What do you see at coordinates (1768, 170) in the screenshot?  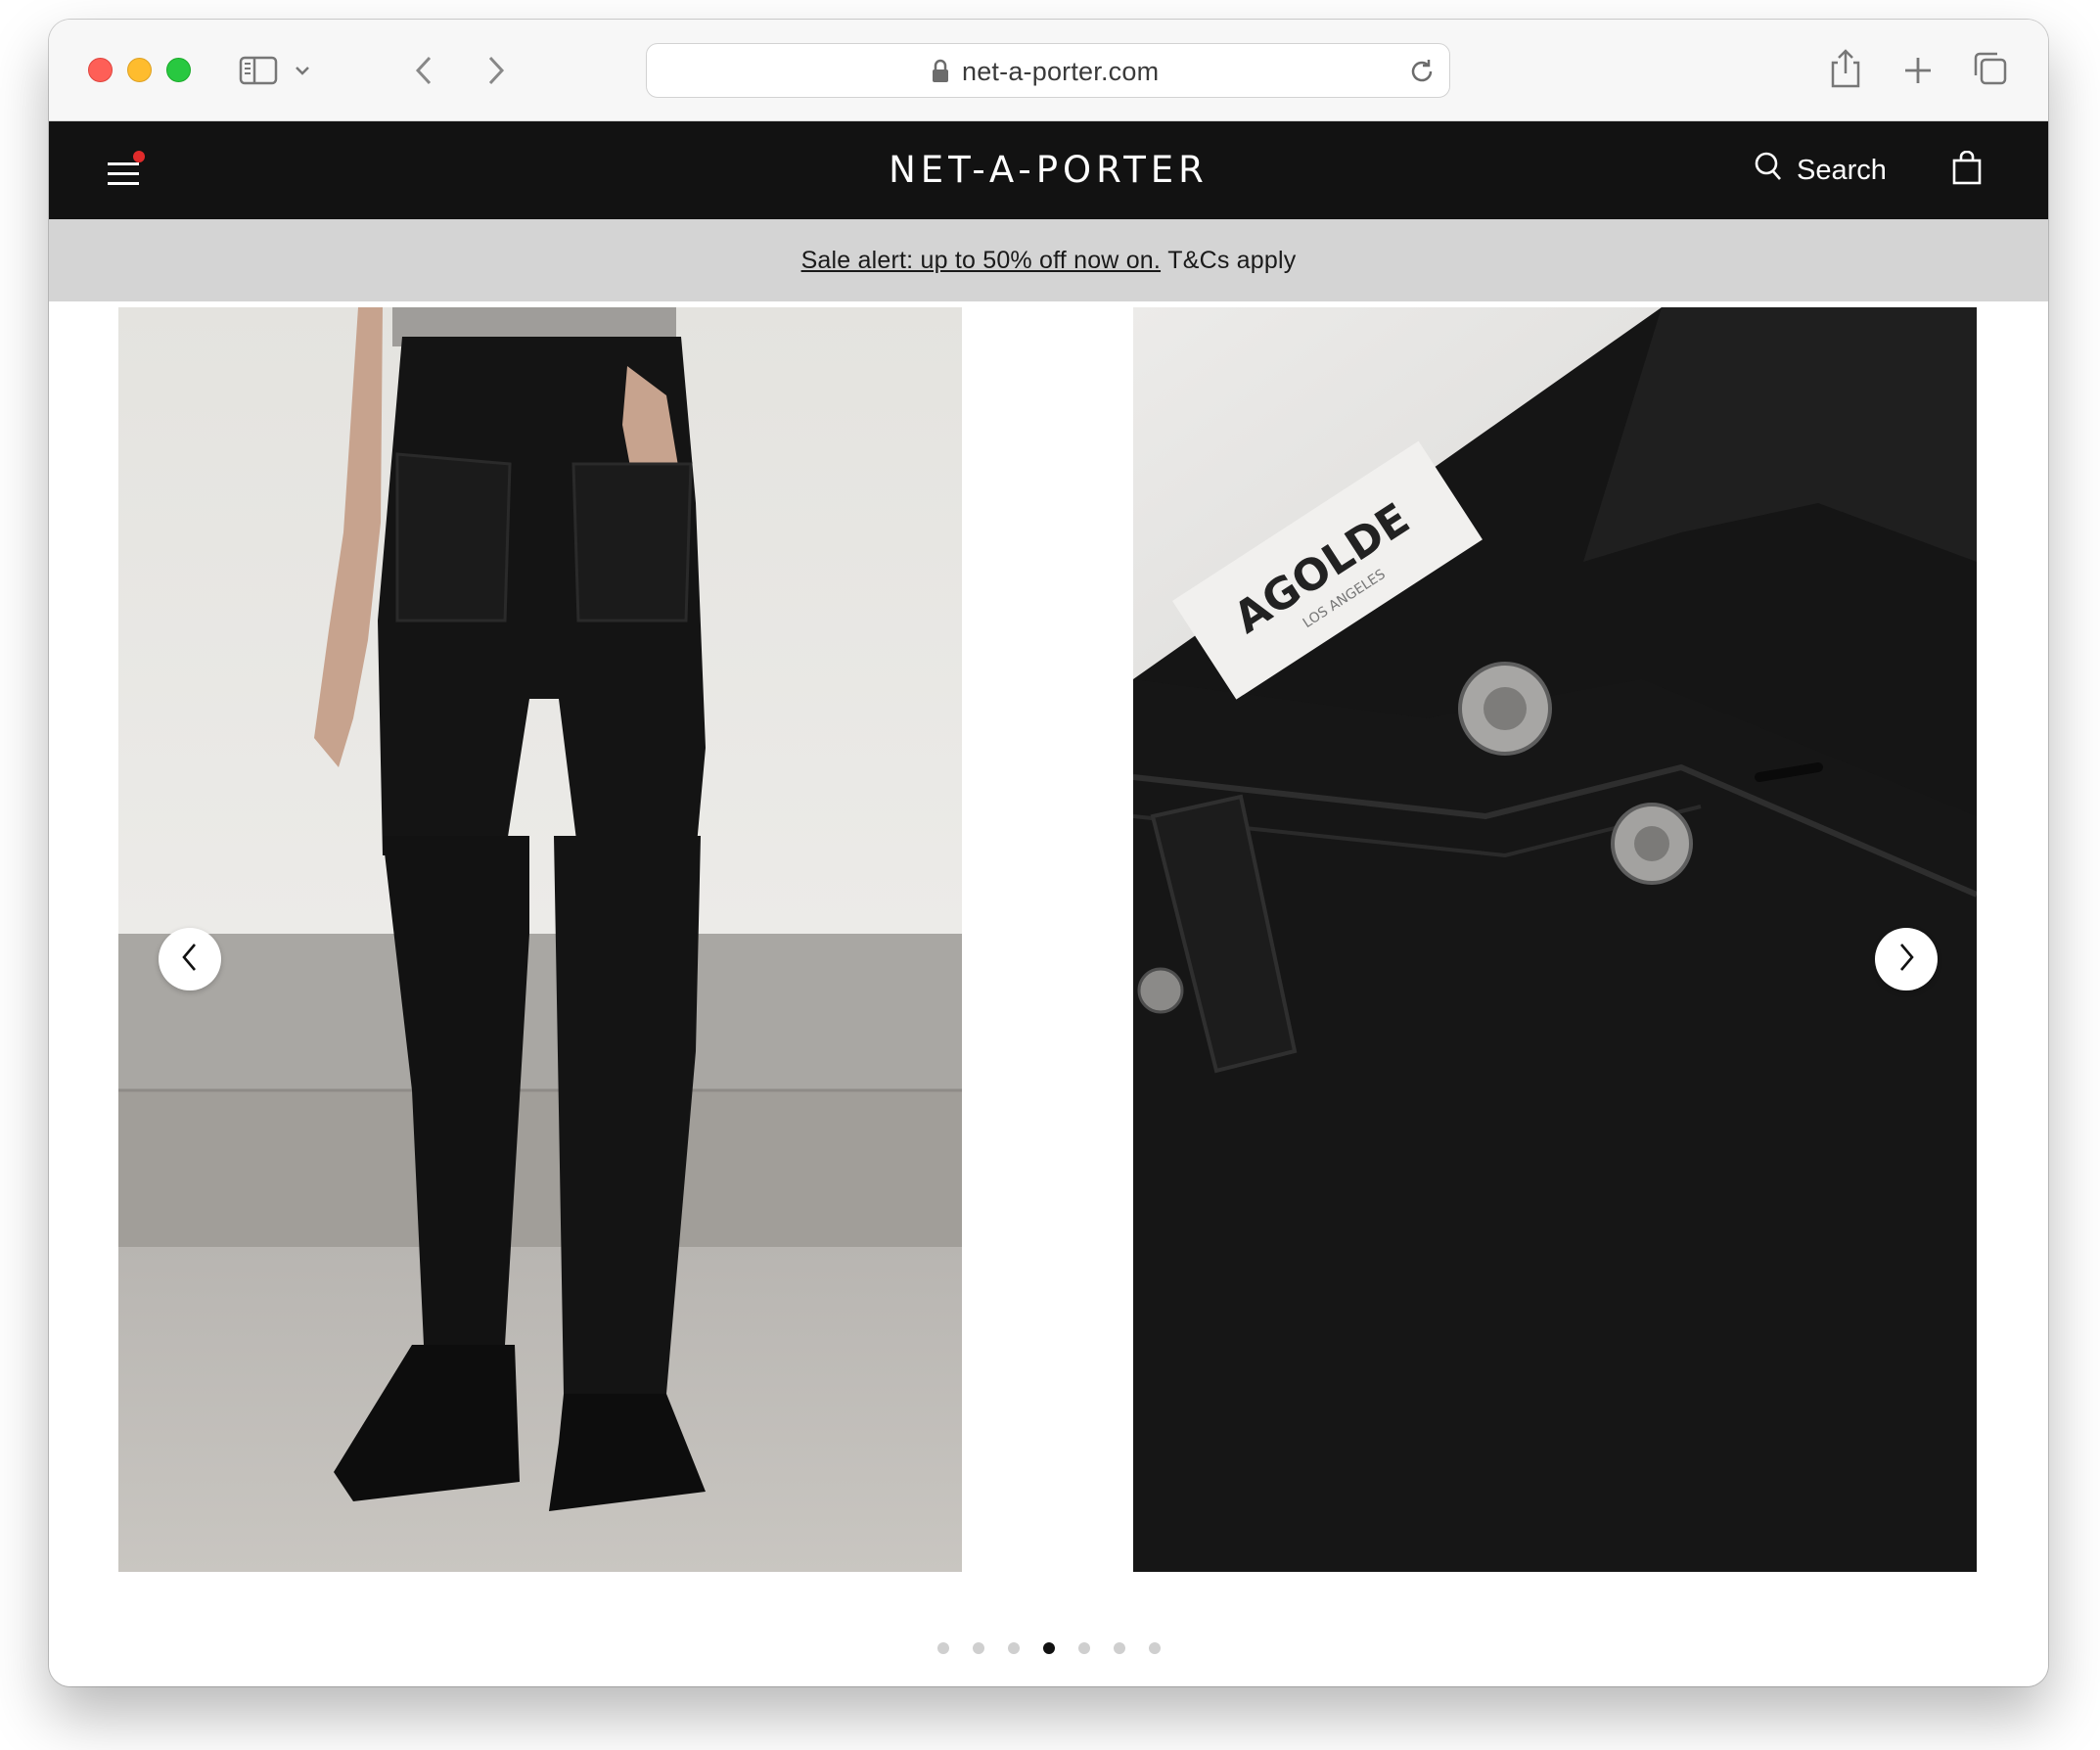 I see `search-icon` at bounding box center [1768, 170].